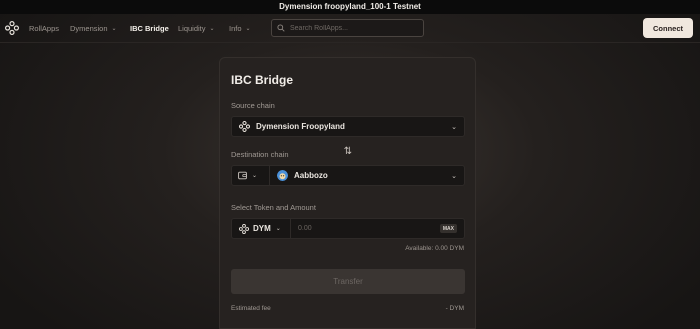 This screenshot has width=700, height=329. I want to click on search-box, so click(347, 28).